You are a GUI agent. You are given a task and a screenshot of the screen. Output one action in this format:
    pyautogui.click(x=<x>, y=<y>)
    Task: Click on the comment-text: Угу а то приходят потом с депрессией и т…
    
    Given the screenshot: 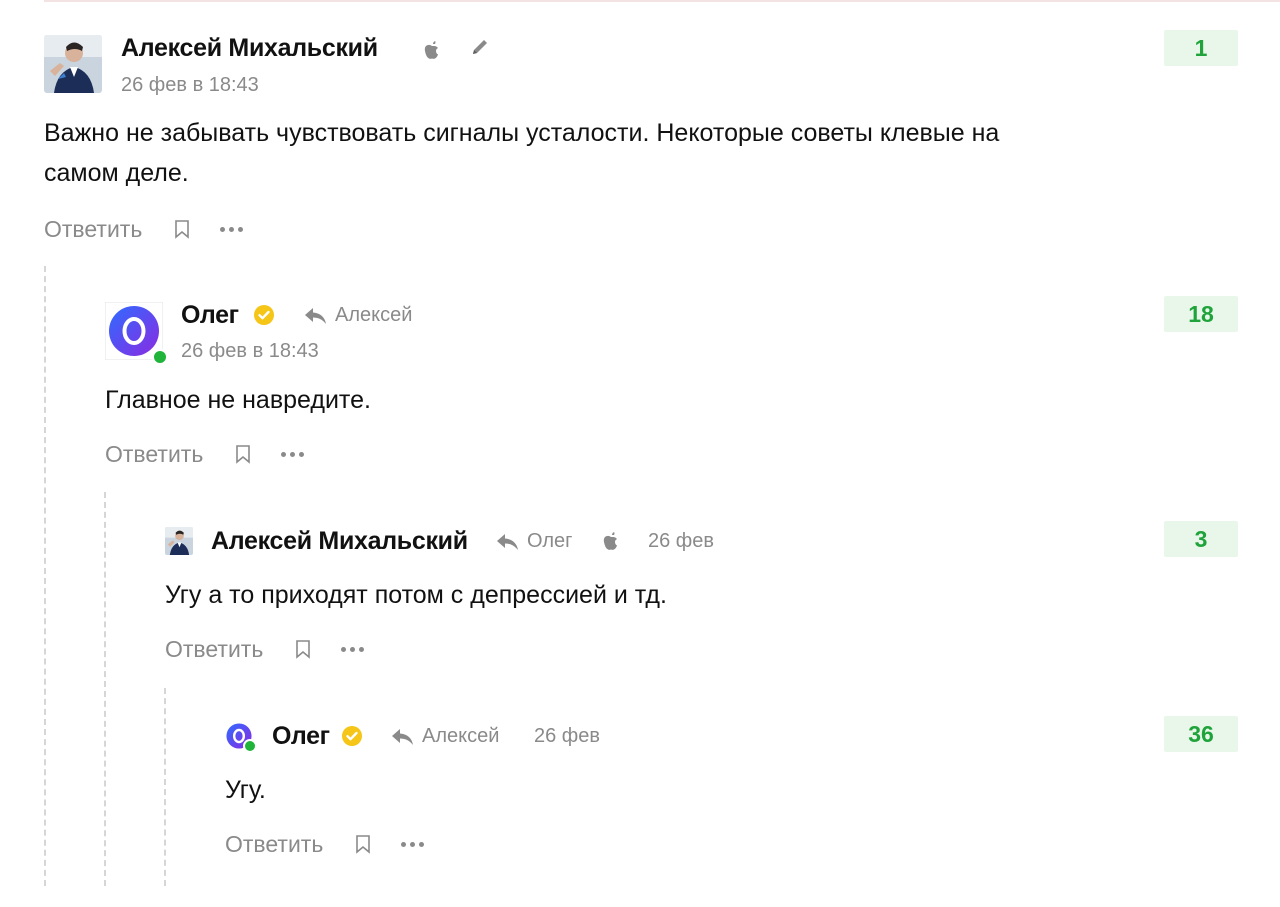 What is the action you would take?
    pyautogui.click(x=416, y=595)
    